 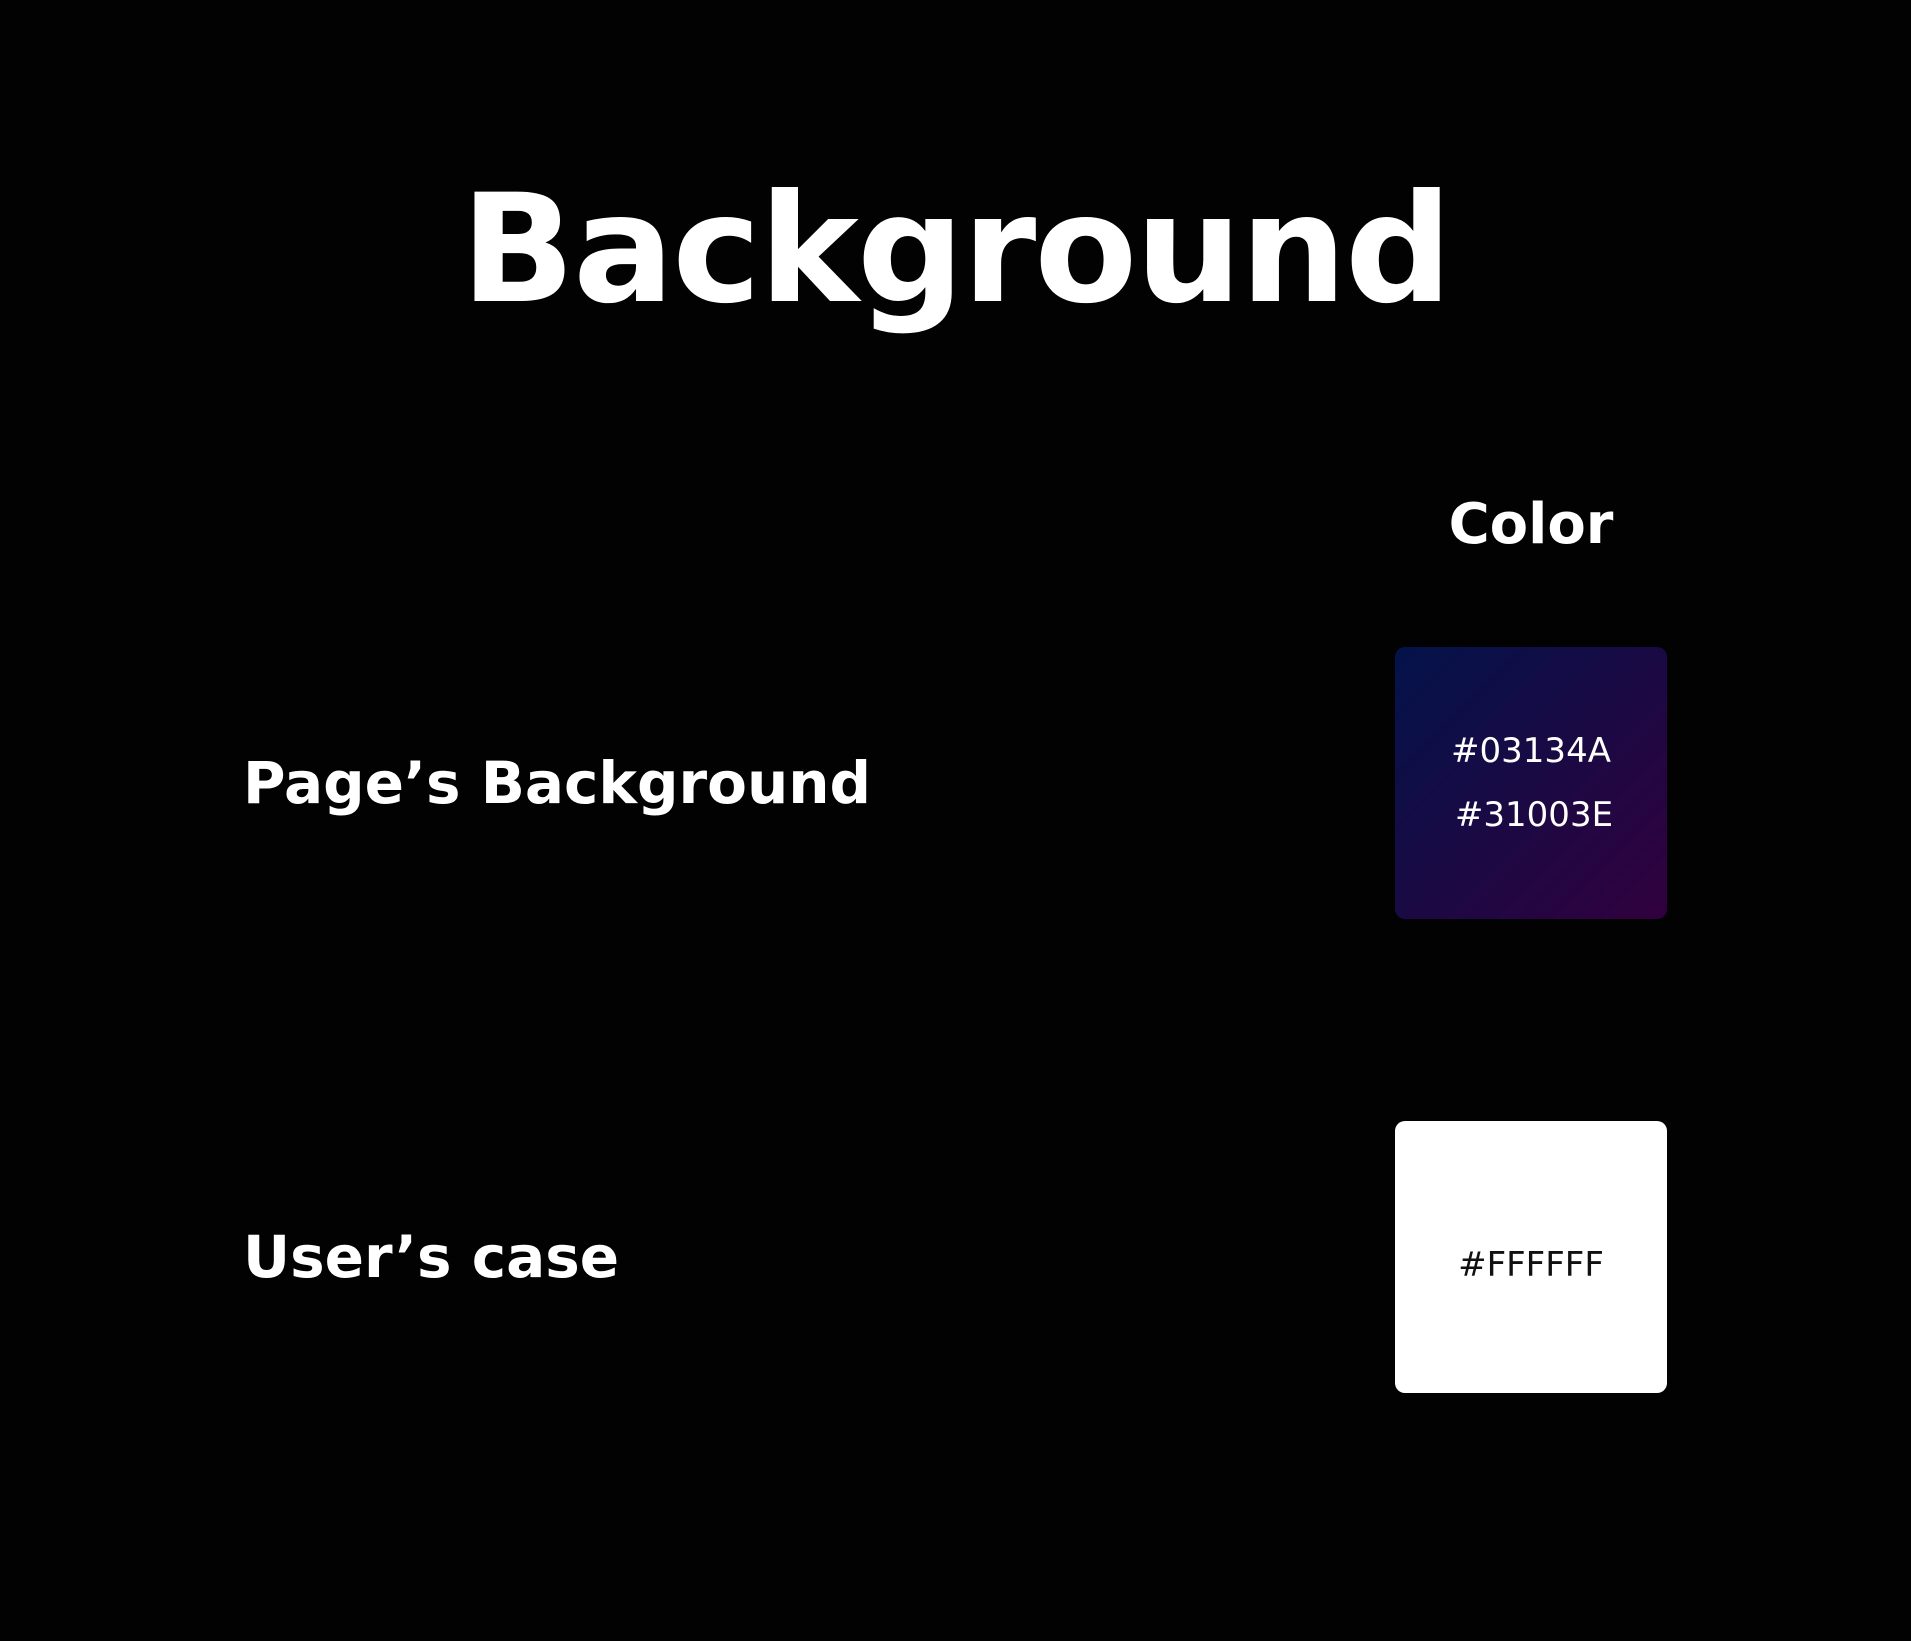 I want to click on row-label-page-background: Page’s Background, so click(x=557, y=783).